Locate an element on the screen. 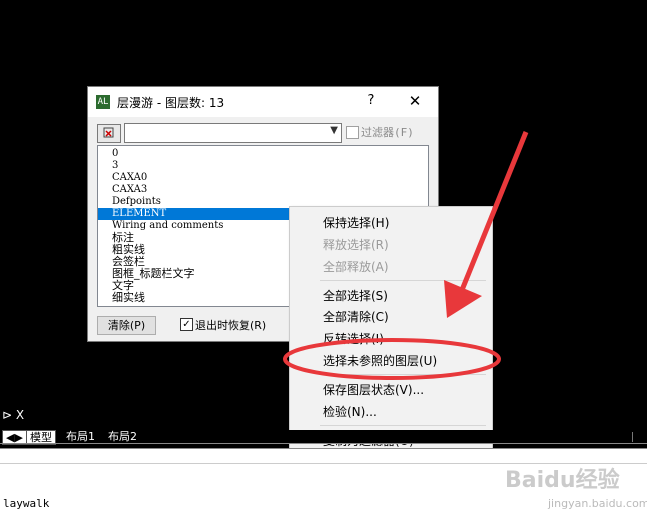 The image size is (647, 531). clear-button: 清除(P) is located at coordinates (126, 325).